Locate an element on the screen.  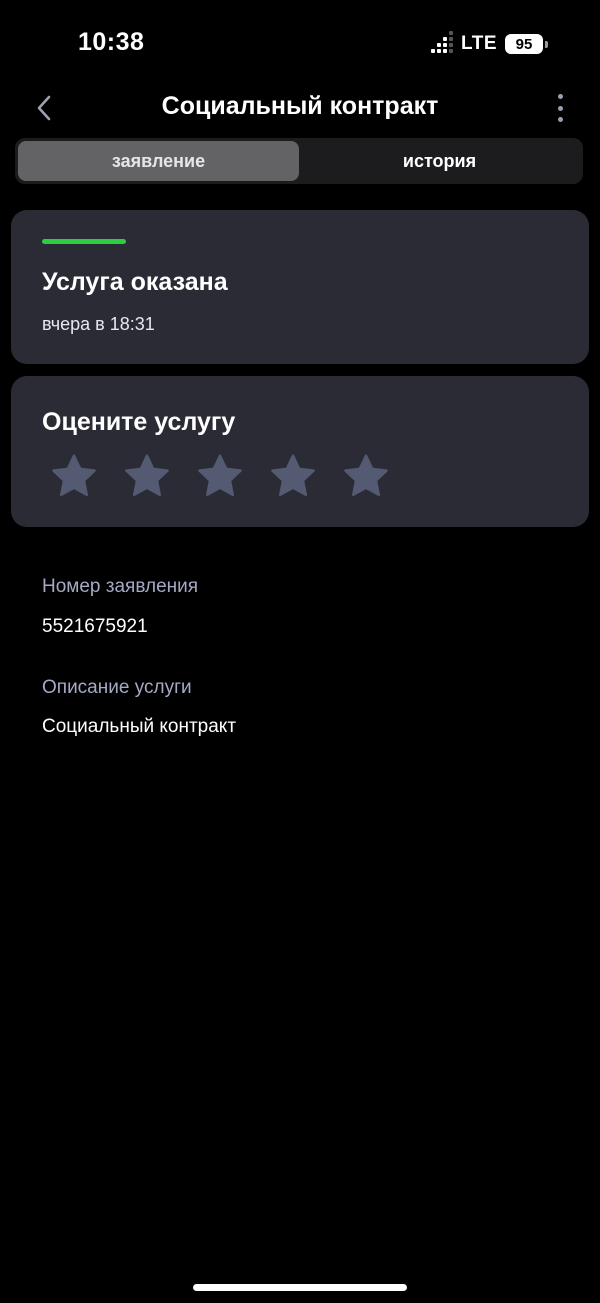
signal-icon is located at coordinates (442, 42).